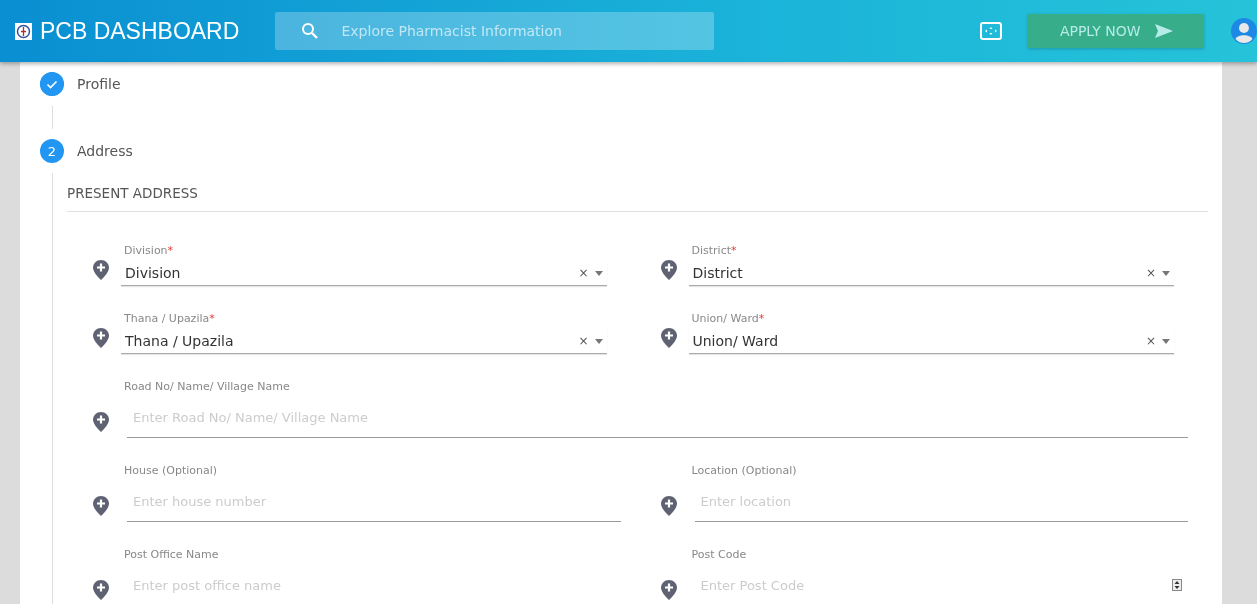 This screenshot has height=604, width=1257. I want to click on select-field: District ×, so click(931, 273).